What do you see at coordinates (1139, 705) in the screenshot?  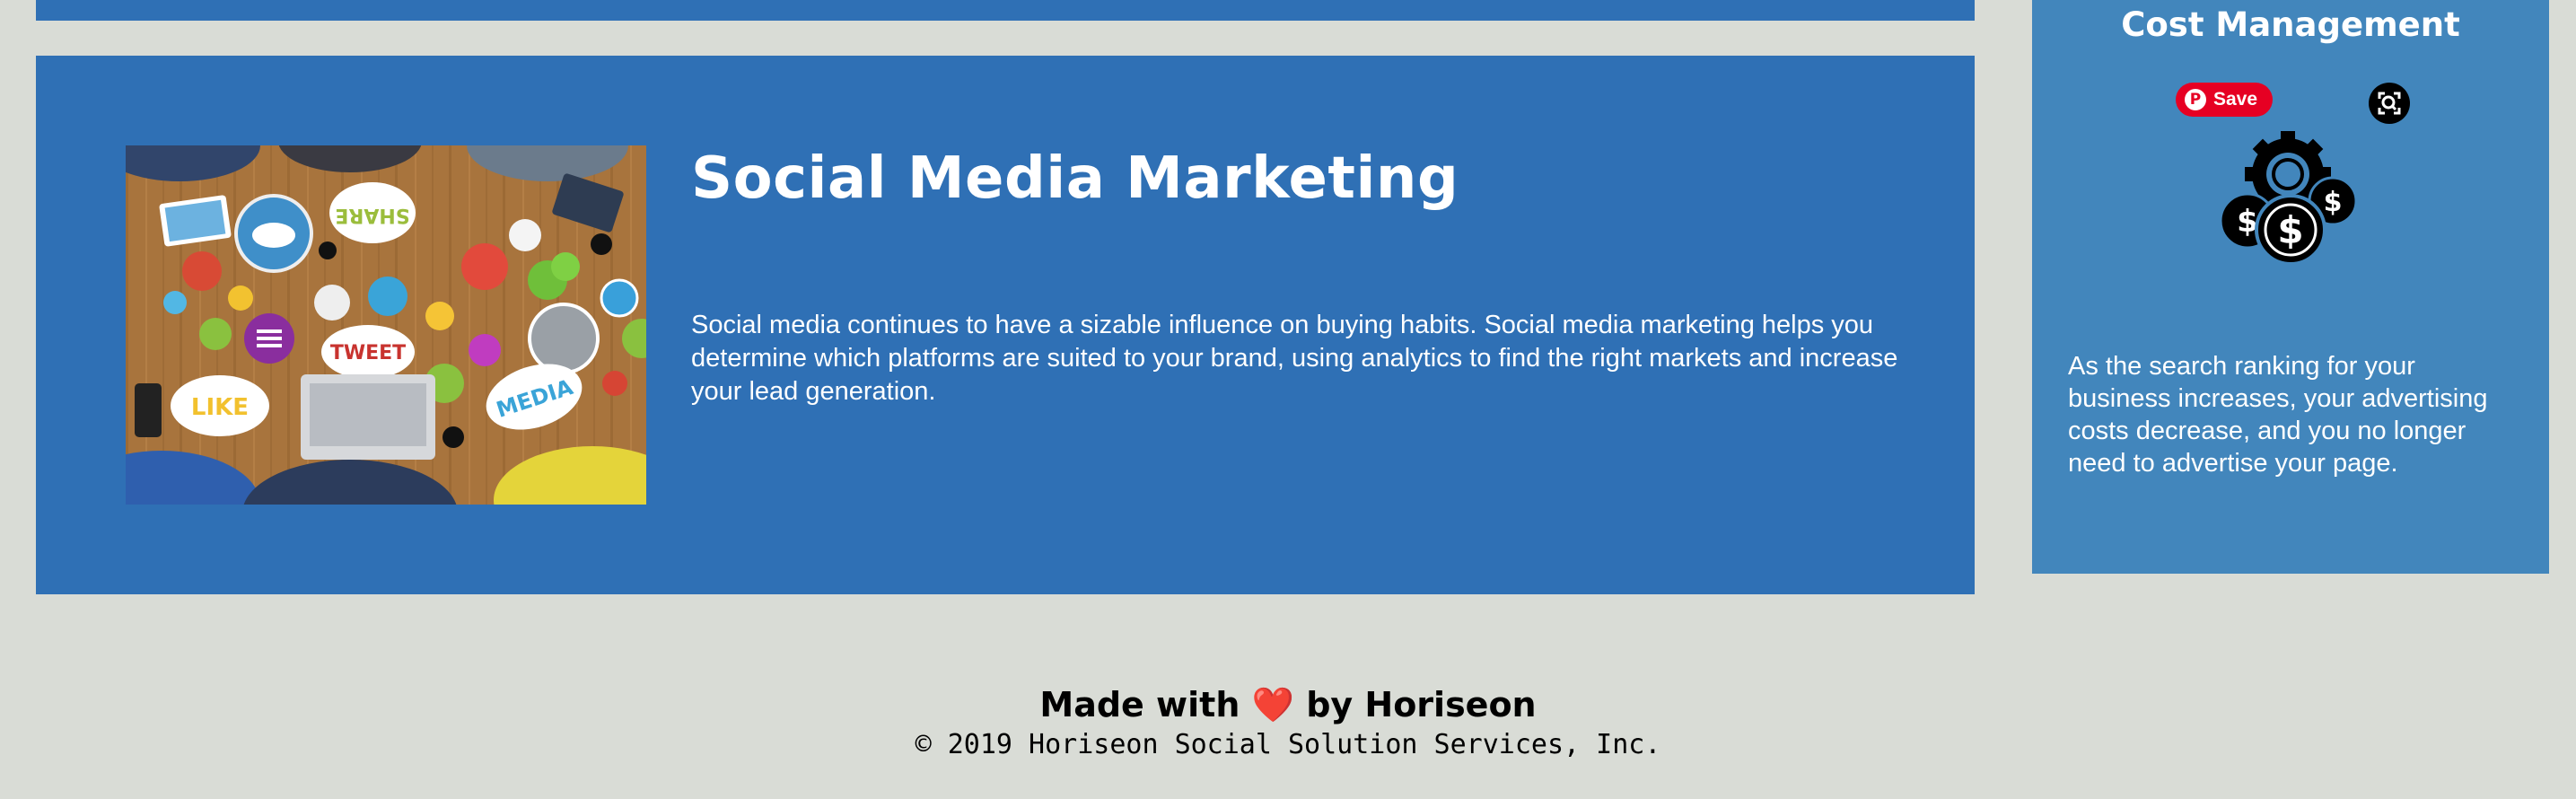 I see `footer-made-with-prefix: Made with` at bounding box center [1139, 705].